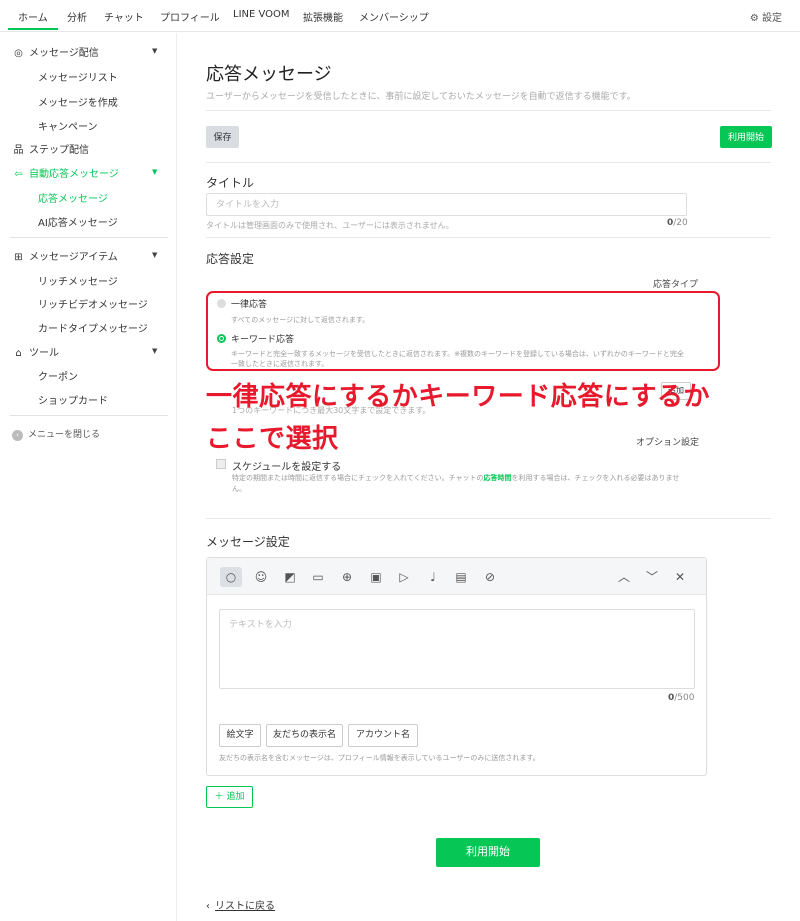 This screenshot has height=921, width=800. What do you see at coordinates (74, 174) in the screenshot?
I see `sidebar-item-label: 自動応答メッセージ` at bounding box center [74, 174].